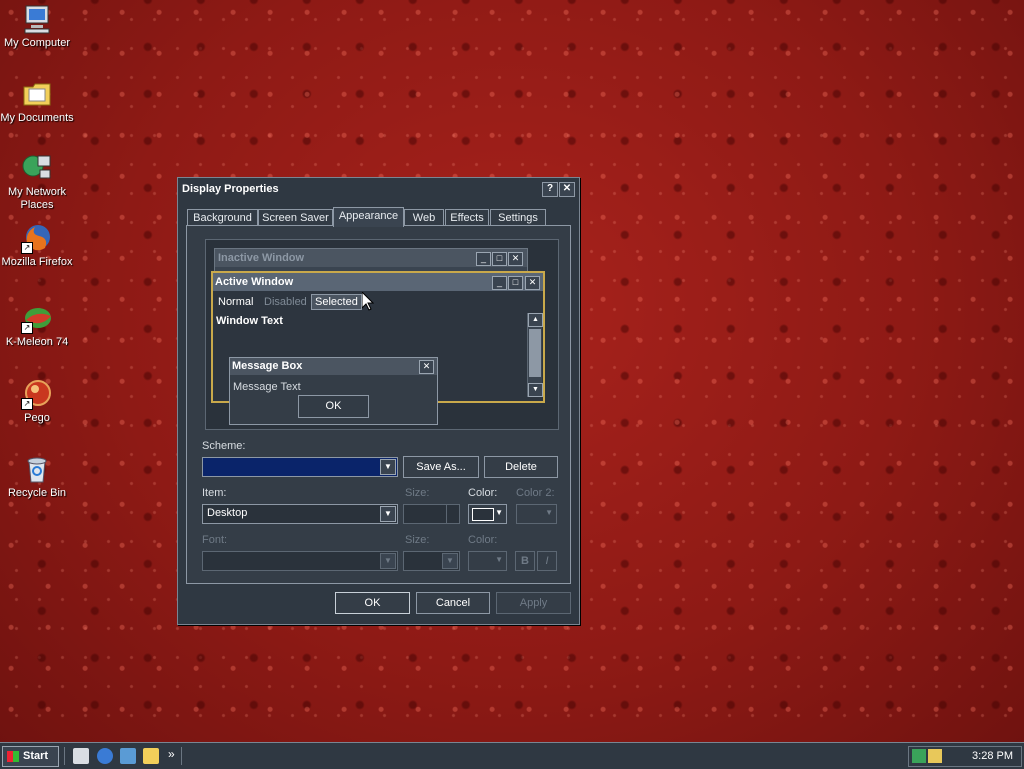  I want to click on desktop-icon-k-meleon: ↗ K-Meleon 74, so click(37, 325).